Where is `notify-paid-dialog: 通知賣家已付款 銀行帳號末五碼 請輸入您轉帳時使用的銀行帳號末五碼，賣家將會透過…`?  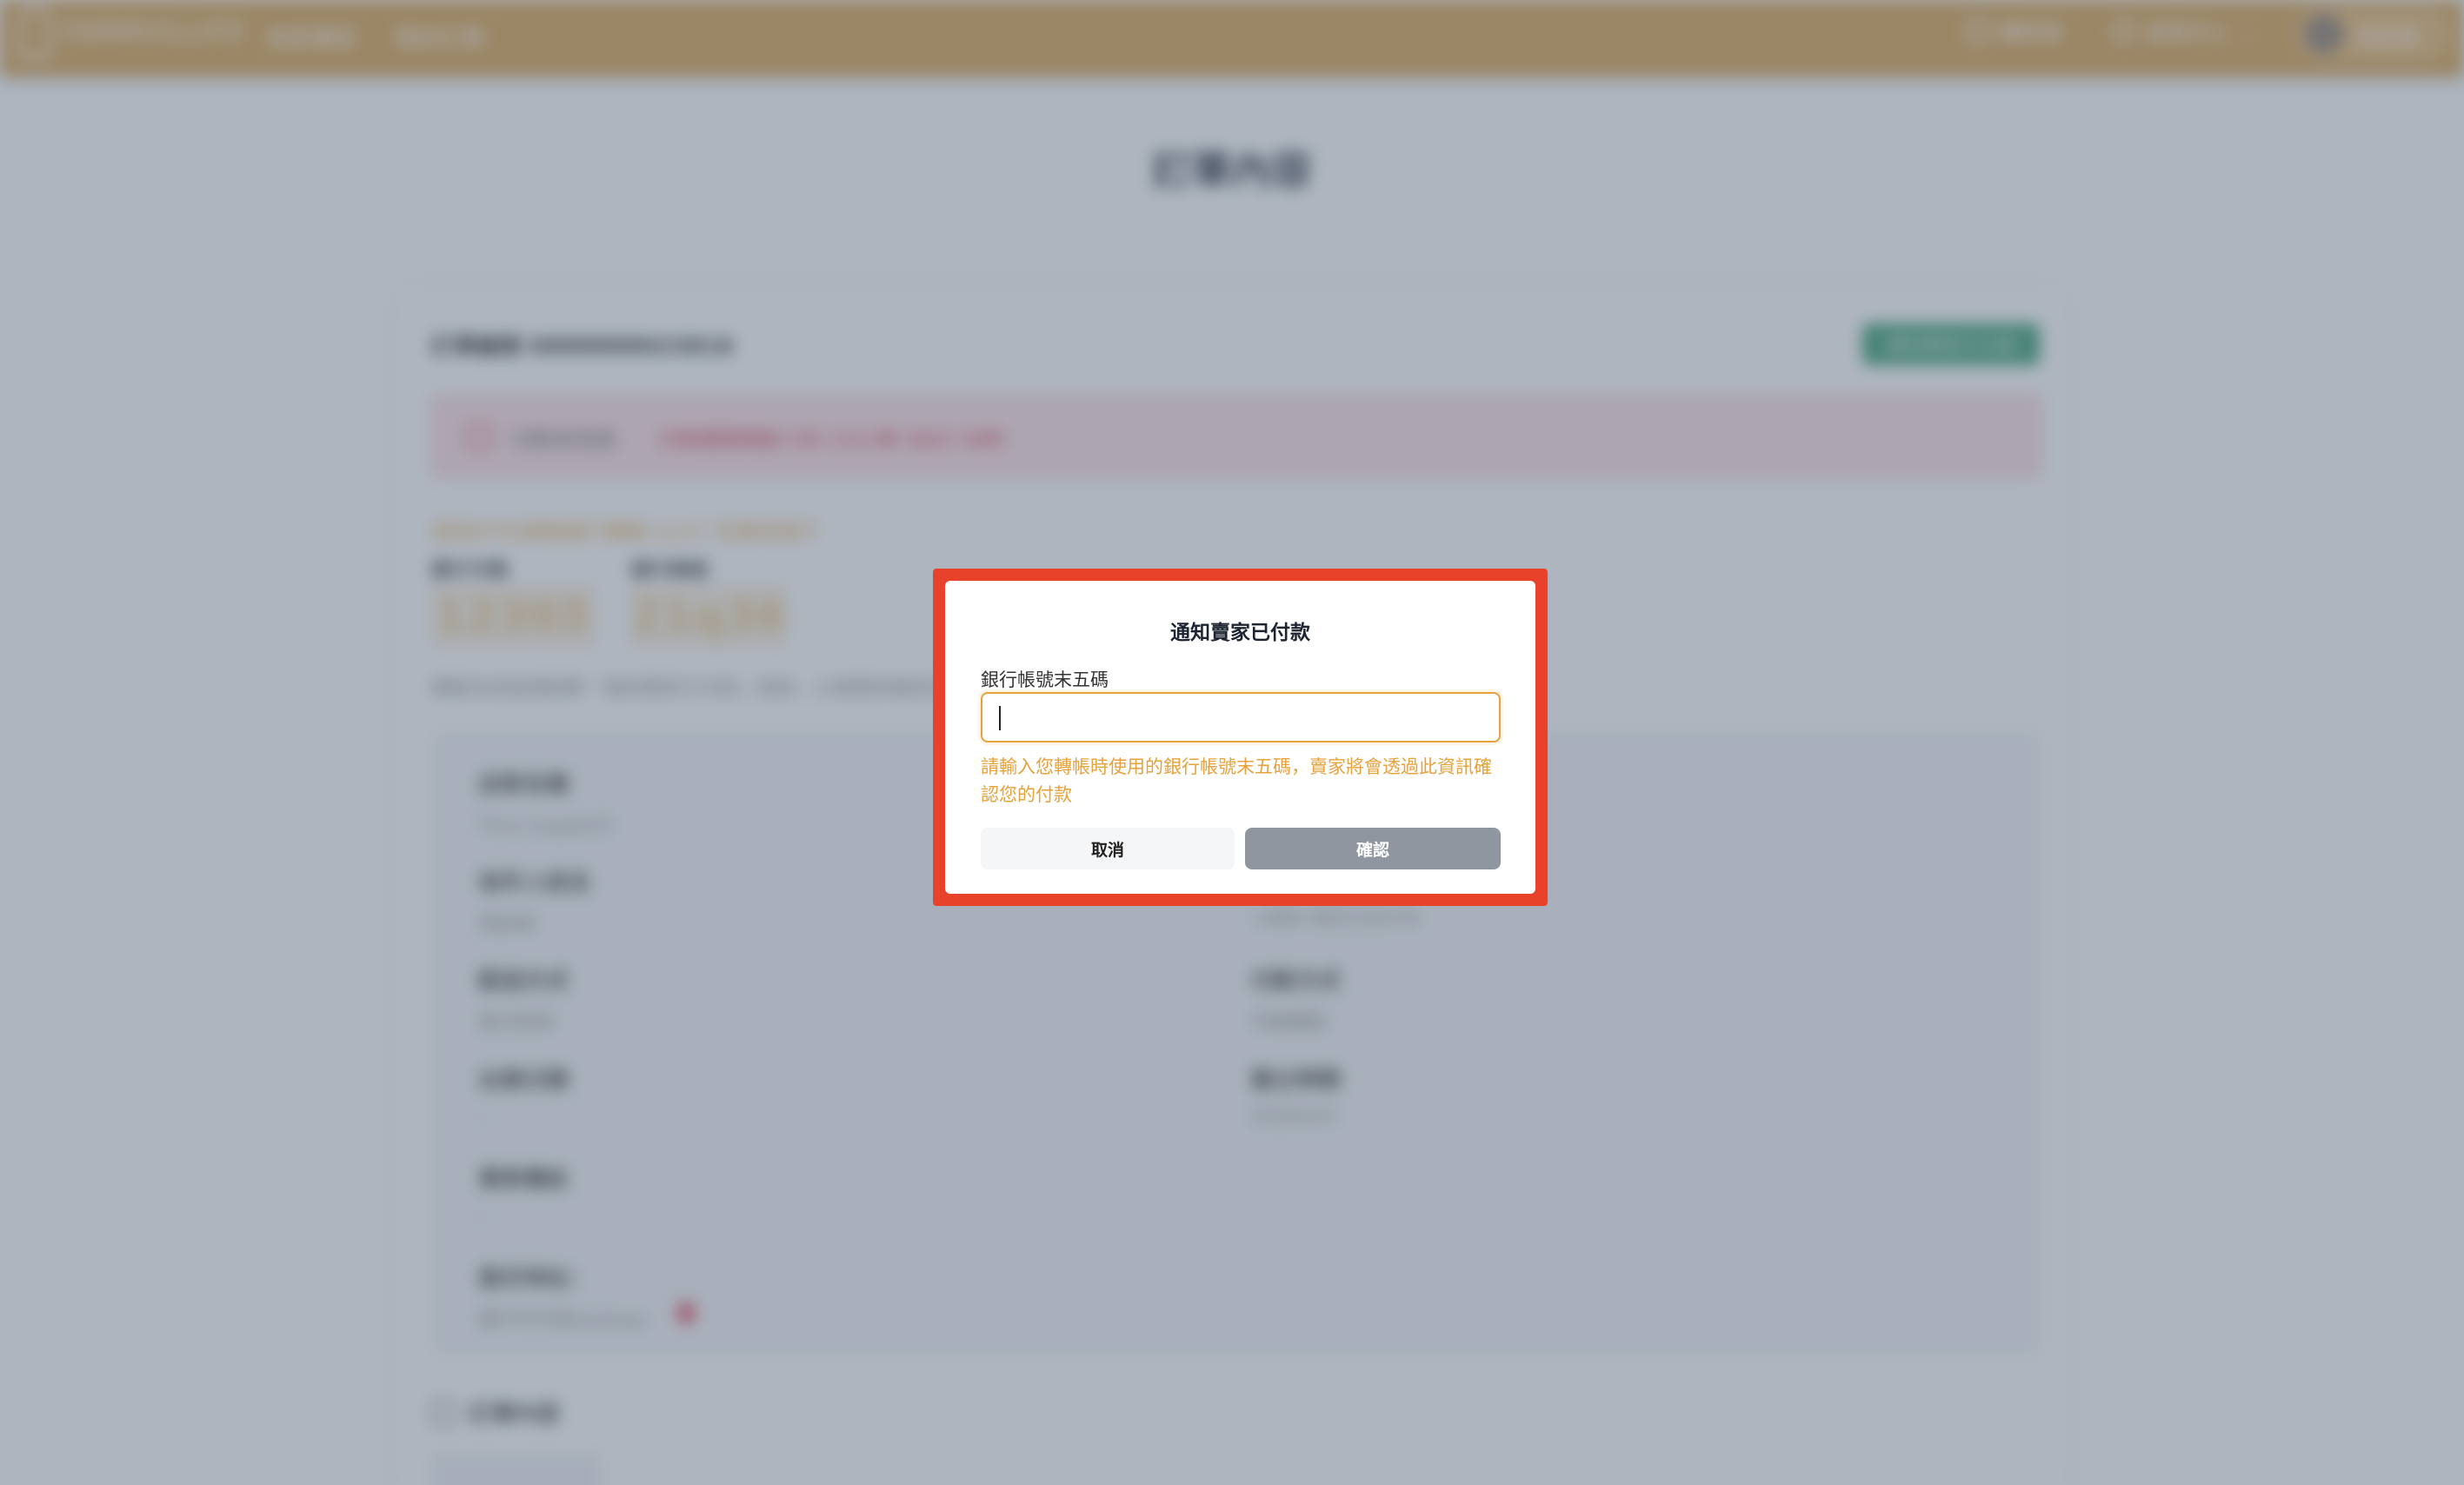 notify-paid-dialog: 通知賣家已付款 銀行帳號末五碼 請輸入您轉帳時使用的銀行帳號末五碼，賣家將會透過… is located at coordinates (1240, 737).